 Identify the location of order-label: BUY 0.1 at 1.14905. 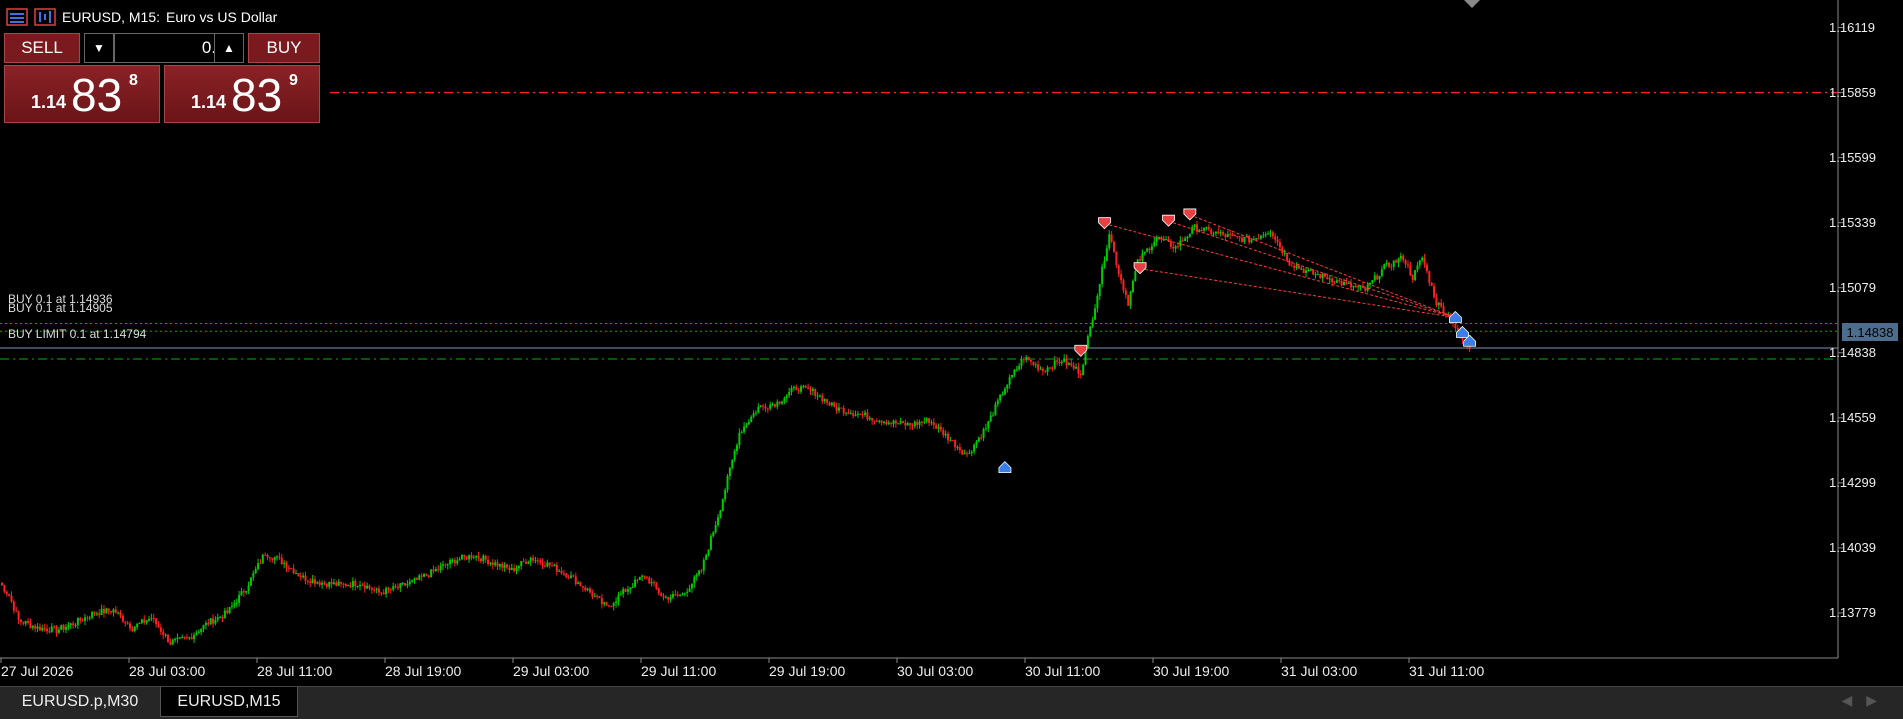
(60, 308).